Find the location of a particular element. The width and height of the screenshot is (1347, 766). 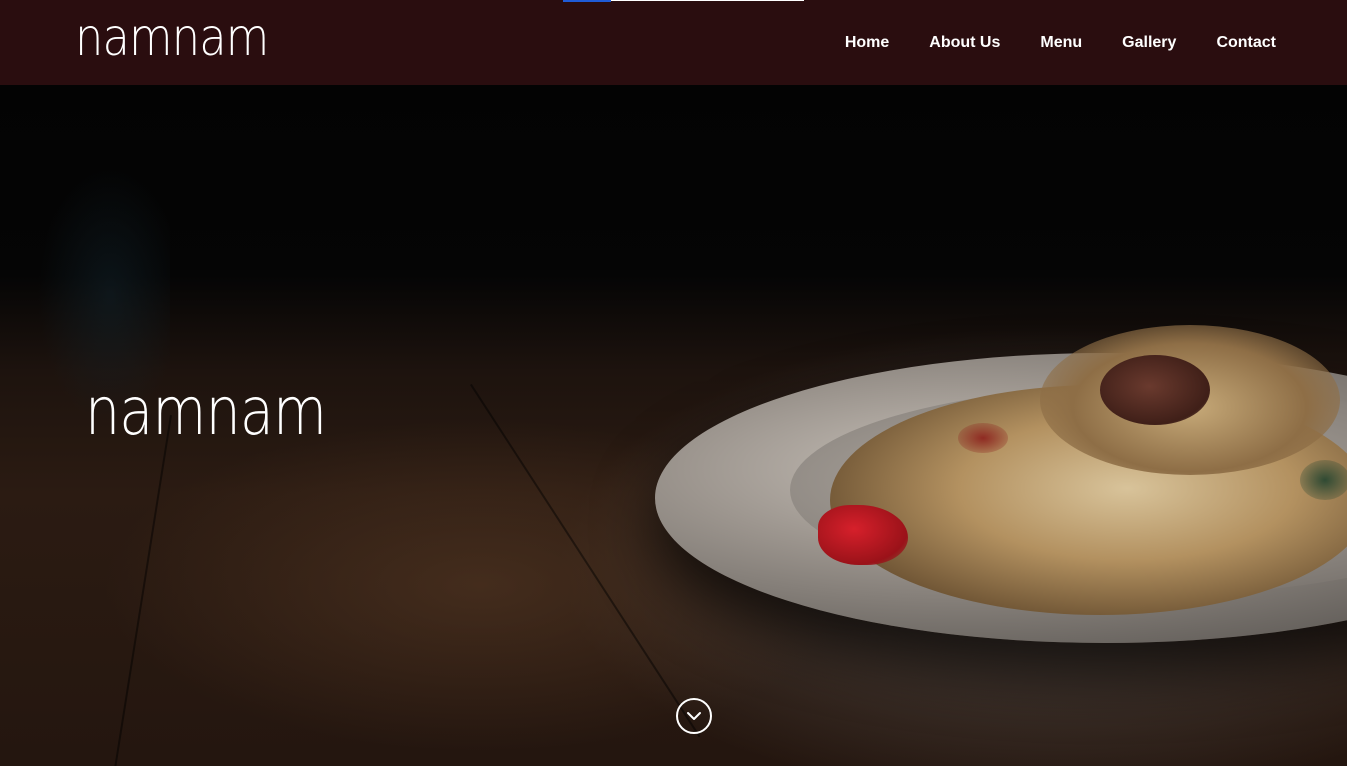

red-pepper-food is located at coordinates (983, 438).